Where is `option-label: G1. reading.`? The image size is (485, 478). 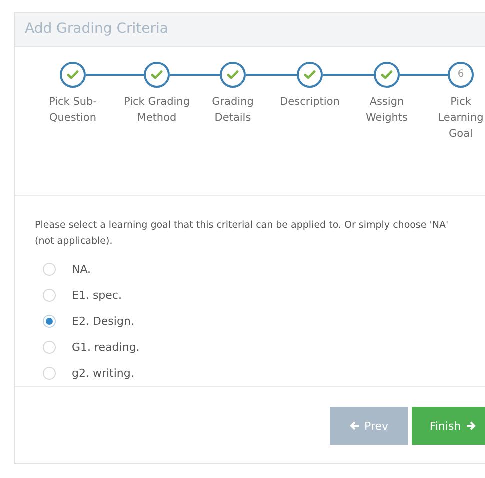 option-label: G1. reading. is located at coordinates (106, 347).